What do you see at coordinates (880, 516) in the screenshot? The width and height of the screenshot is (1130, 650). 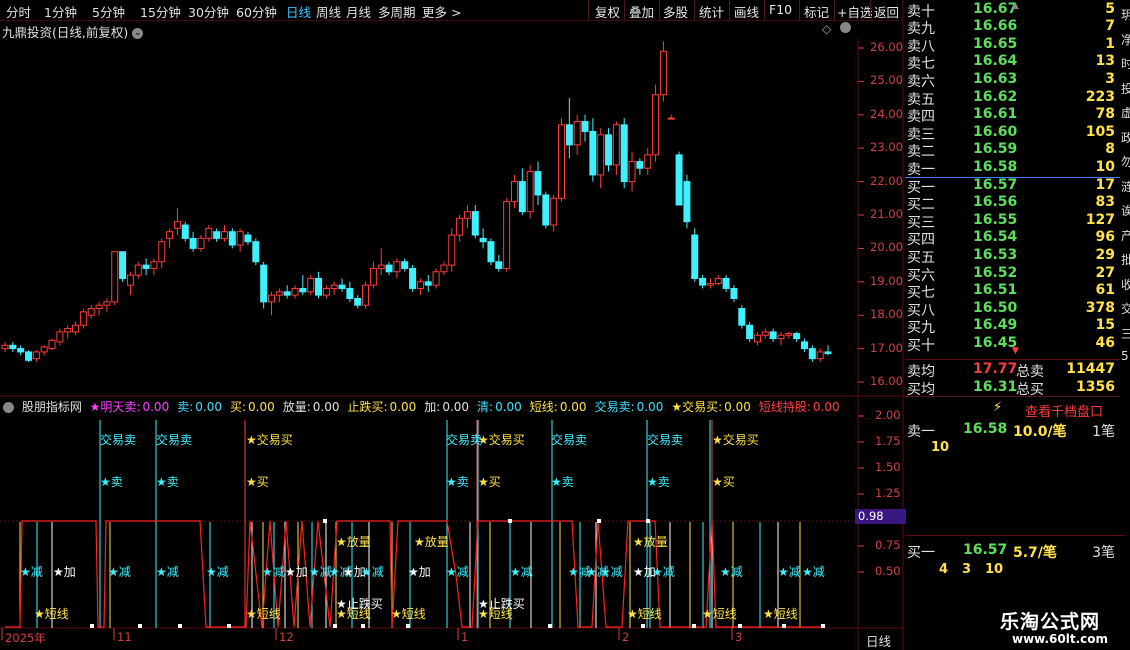 I see `indicator-current-value: 0.98` at bounding box center [880, 516].